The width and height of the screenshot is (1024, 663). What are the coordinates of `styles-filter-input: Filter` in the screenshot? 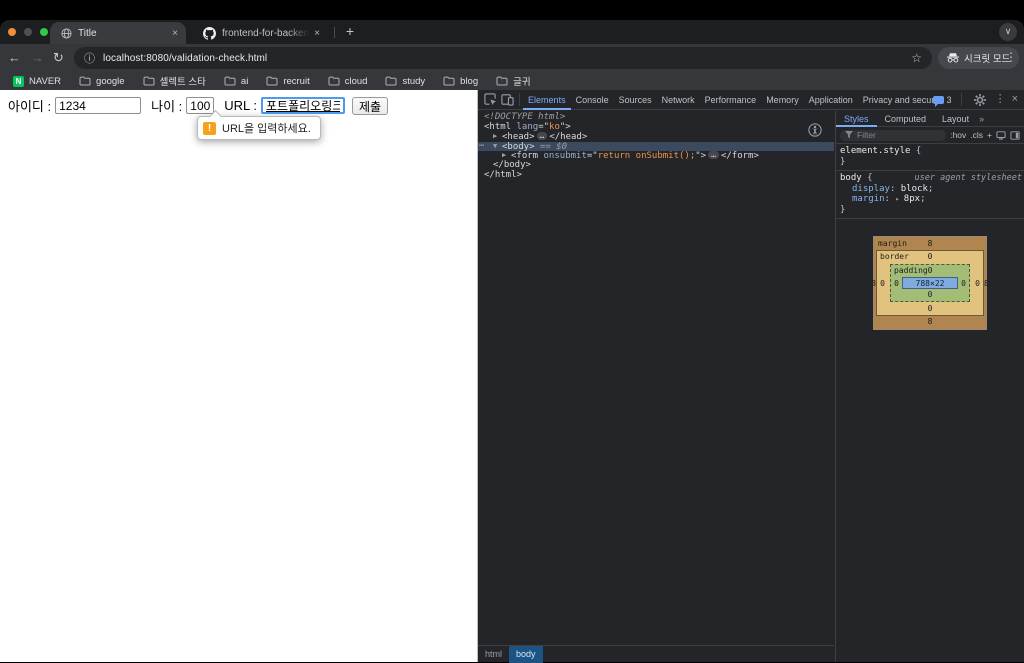 It's located at (893, 135).